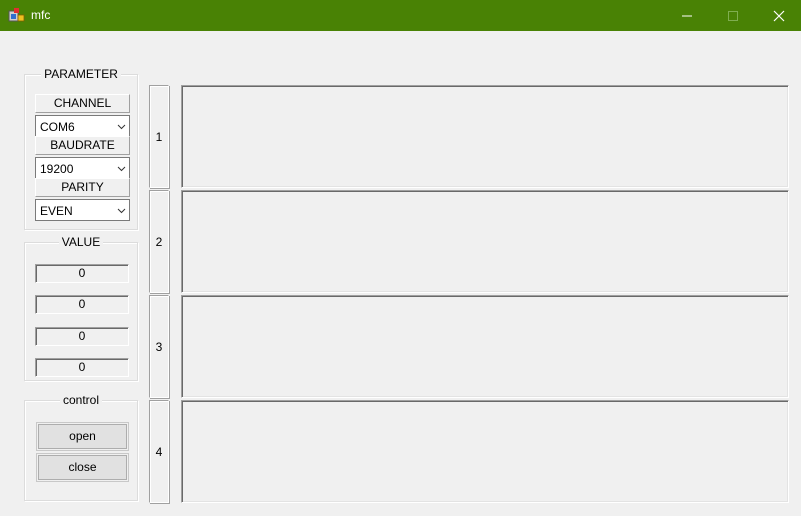 The width and height of the screenshot is (801, 516). Describe the element at coordinates (57, 169) in the screenshot. I see `baudrate-select-value: 19200` at that location.